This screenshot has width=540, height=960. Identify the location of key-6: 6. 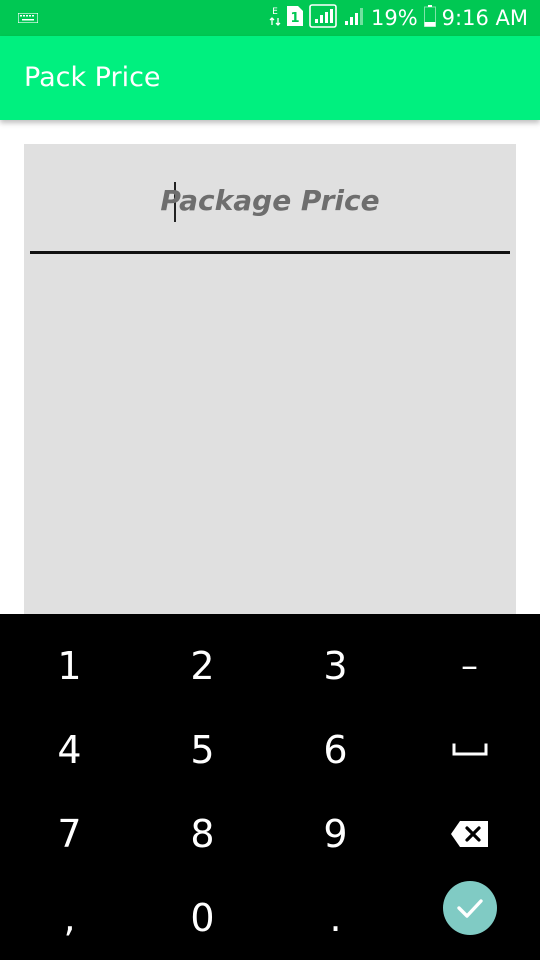
(335, 750).